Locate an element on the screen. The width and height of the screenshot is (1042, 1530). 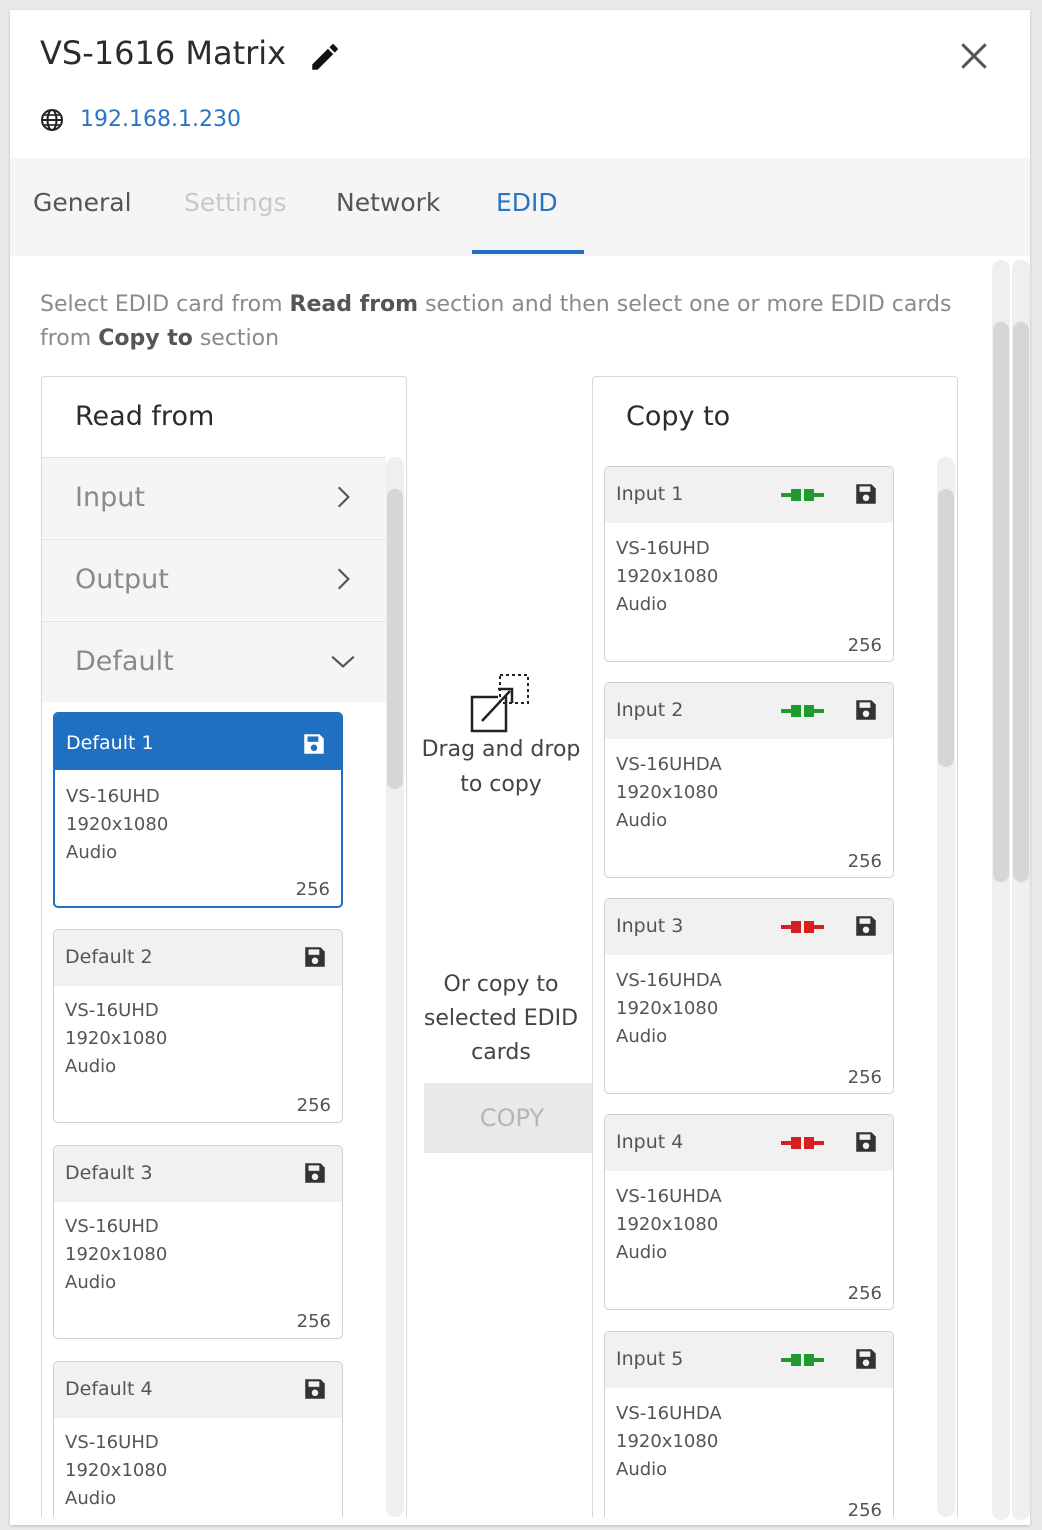
card-name: Input 1 is located at coordinates (650, 494).